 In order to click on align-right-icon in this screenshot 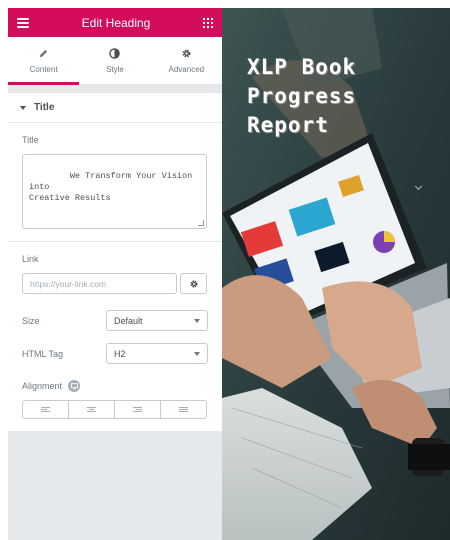, I will do `click(137, 409)`.